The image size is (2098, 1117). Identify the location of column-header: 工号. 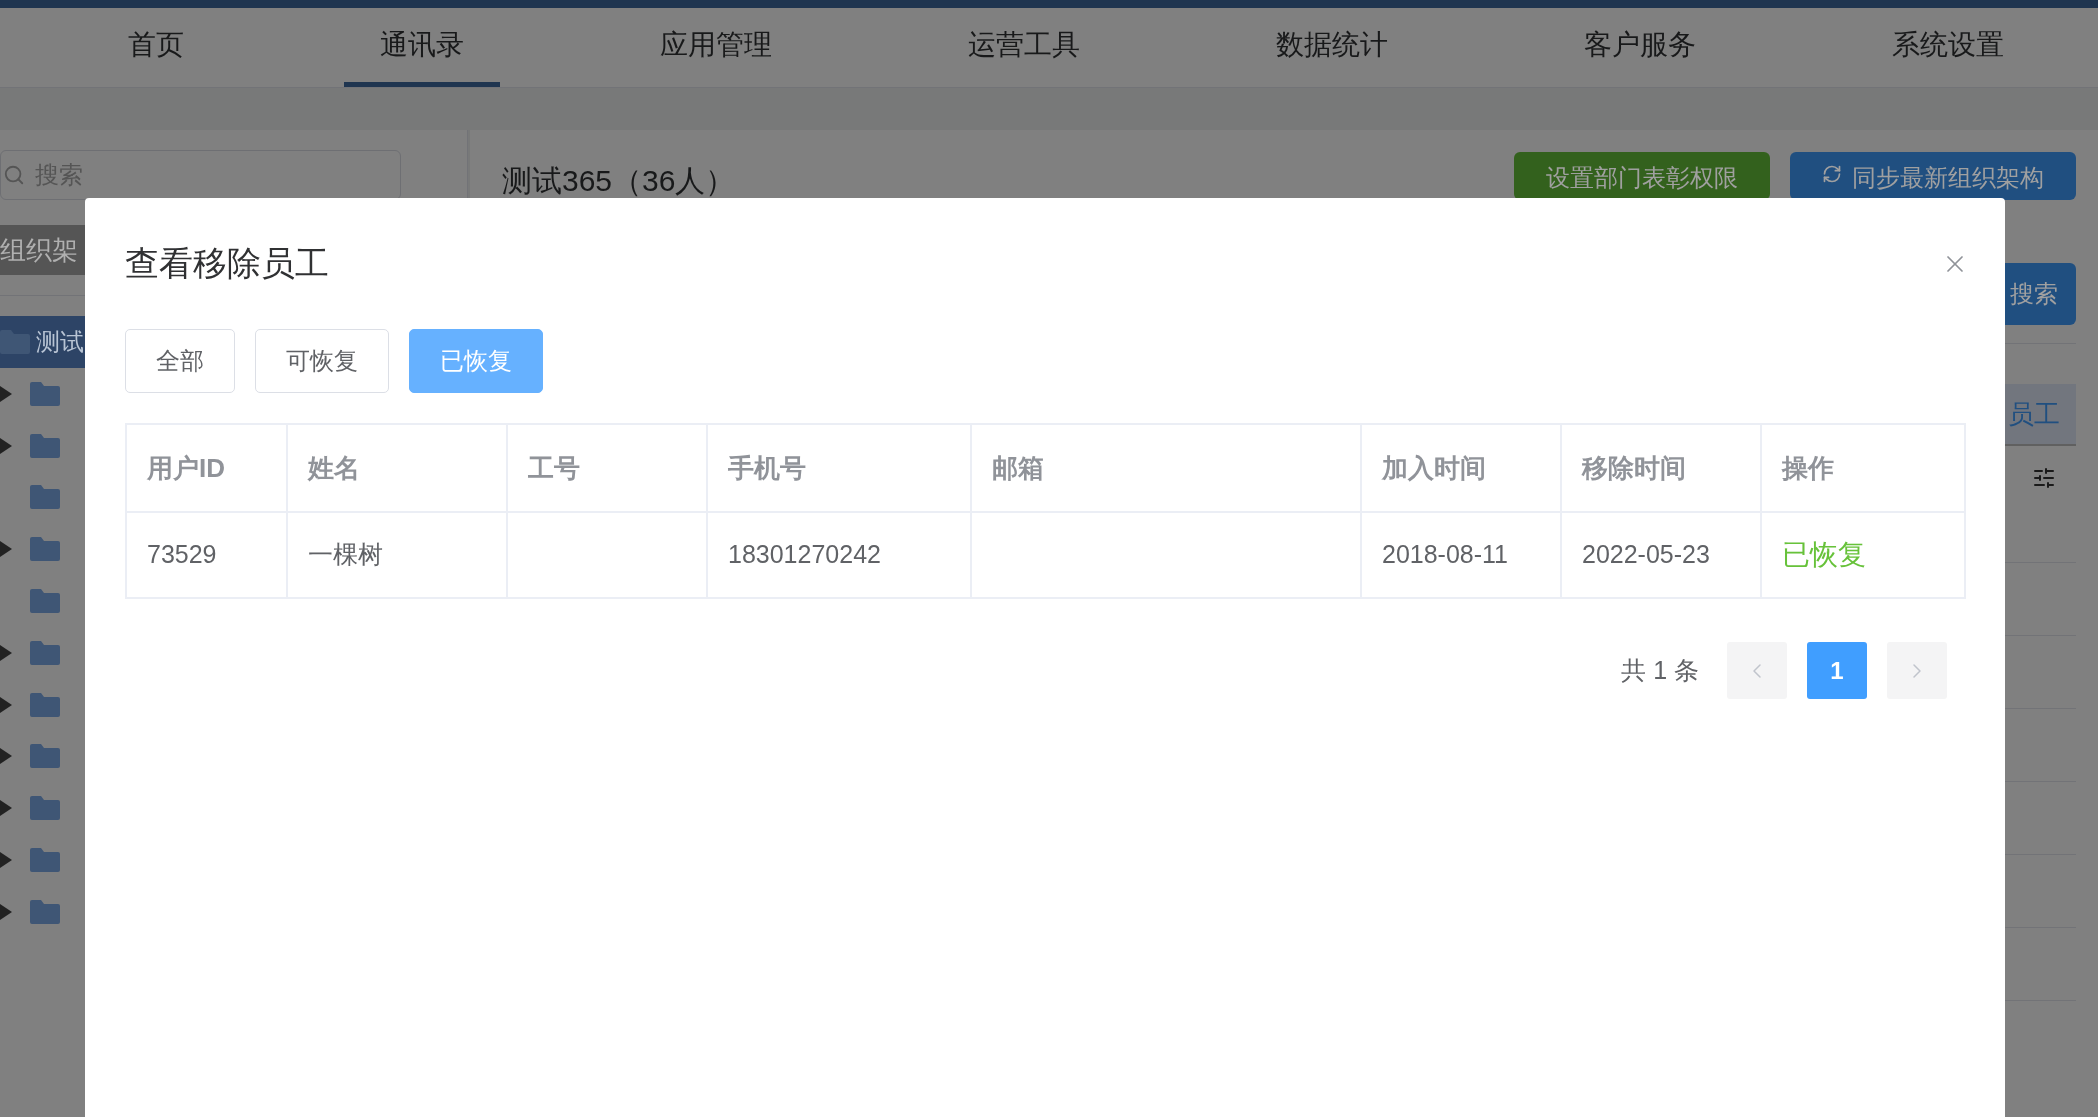
(554, 467).